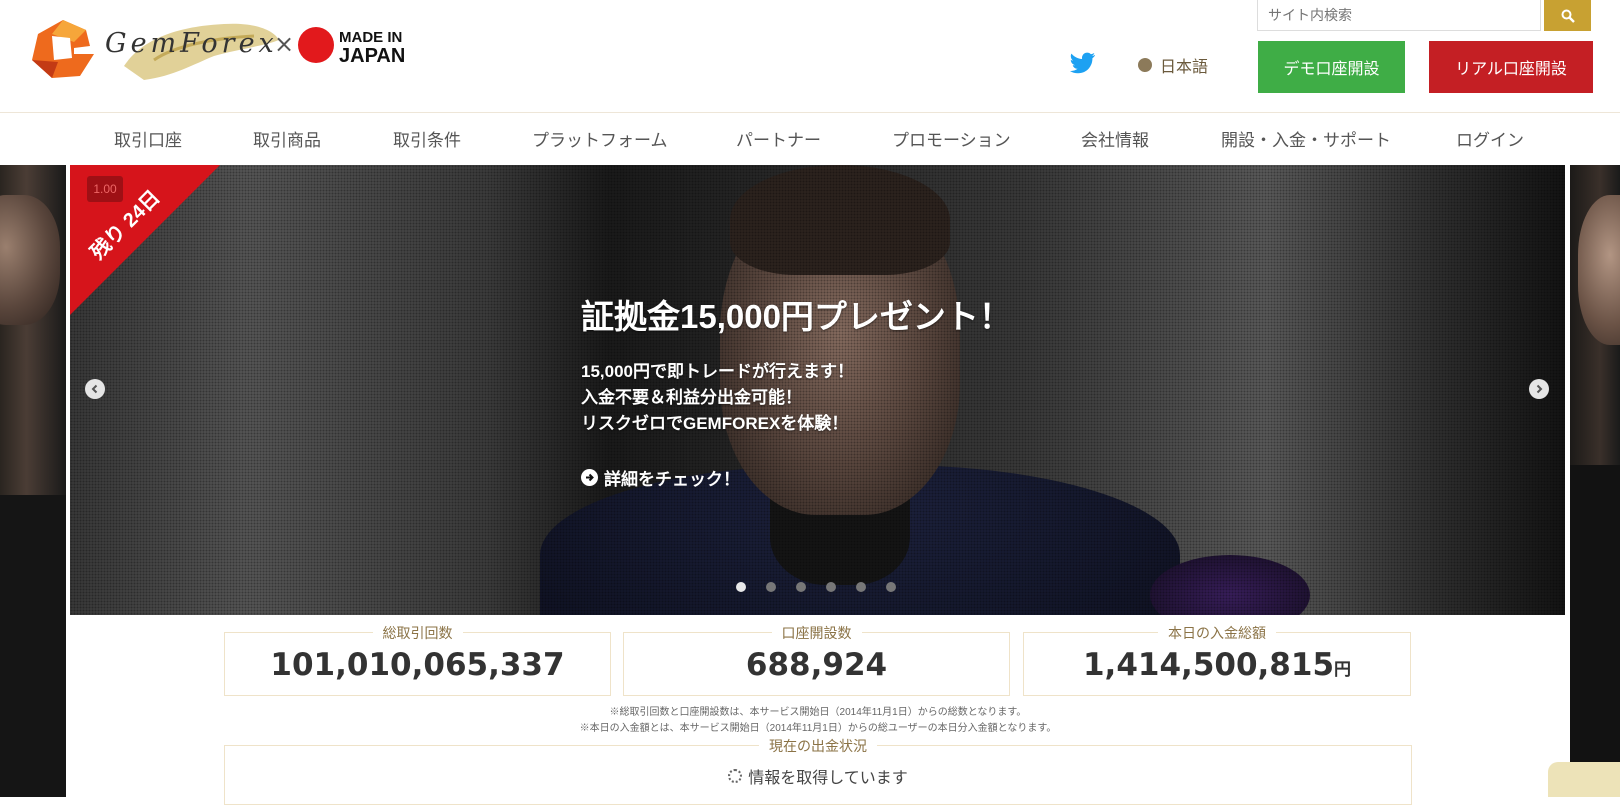 The height and width of the screenshot is (805, 1620). What do you see at coordinates (828, 778) in the screenshot?
I see `withdrawal-loading-text: 情報を取得しています` at bounding box center [828, 778].